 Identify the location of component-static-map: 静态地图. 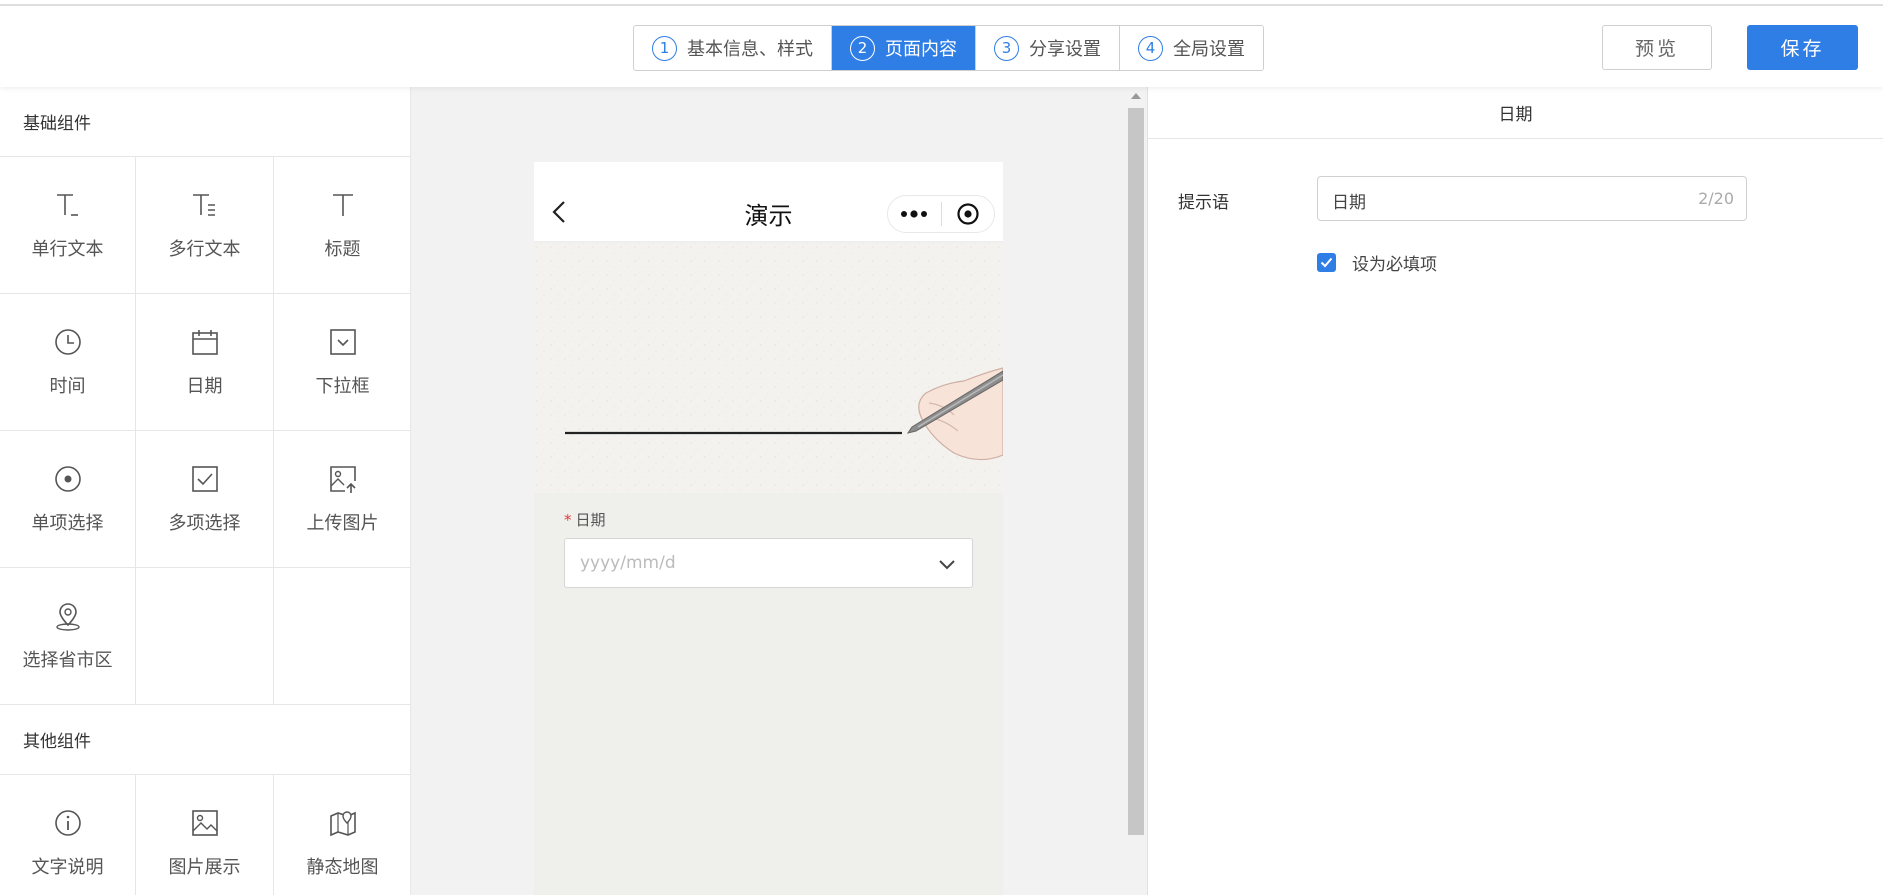
(342, 835).